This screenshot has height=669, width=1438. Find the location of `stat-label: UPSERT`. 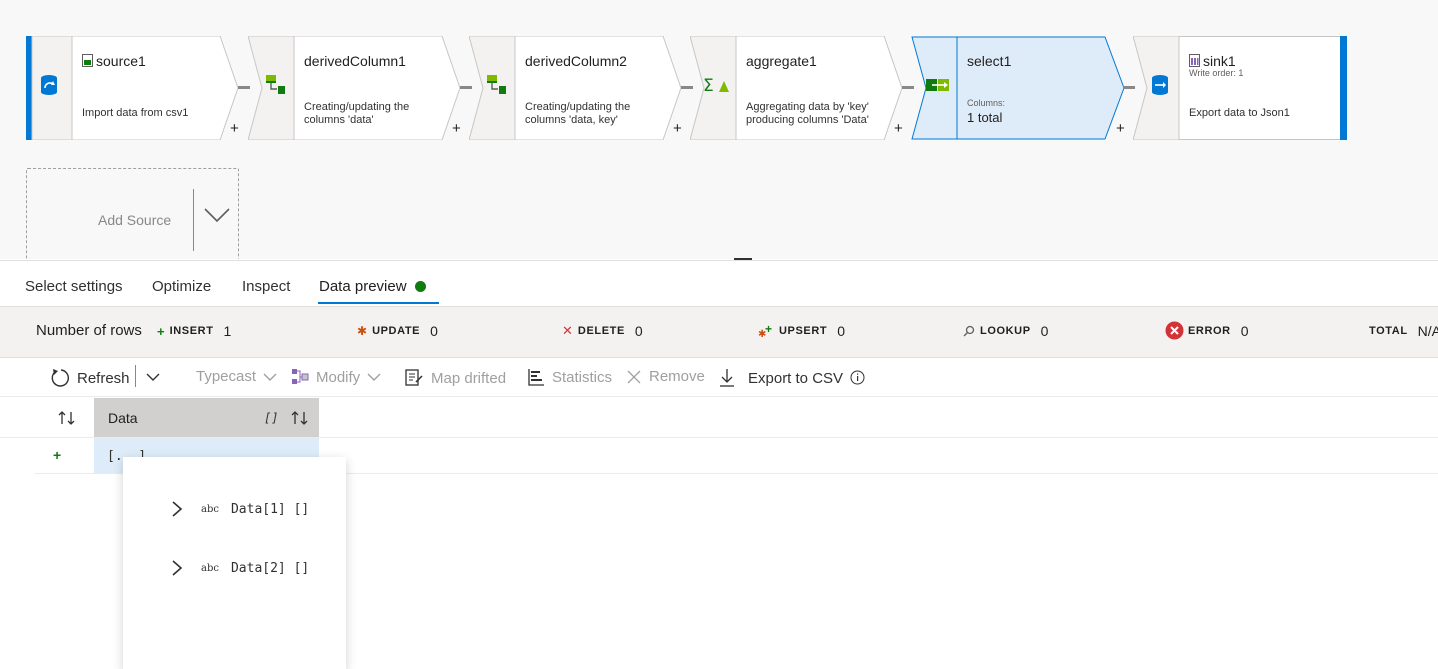

stat-label: UPSERT is located at coordinates (803, 331).